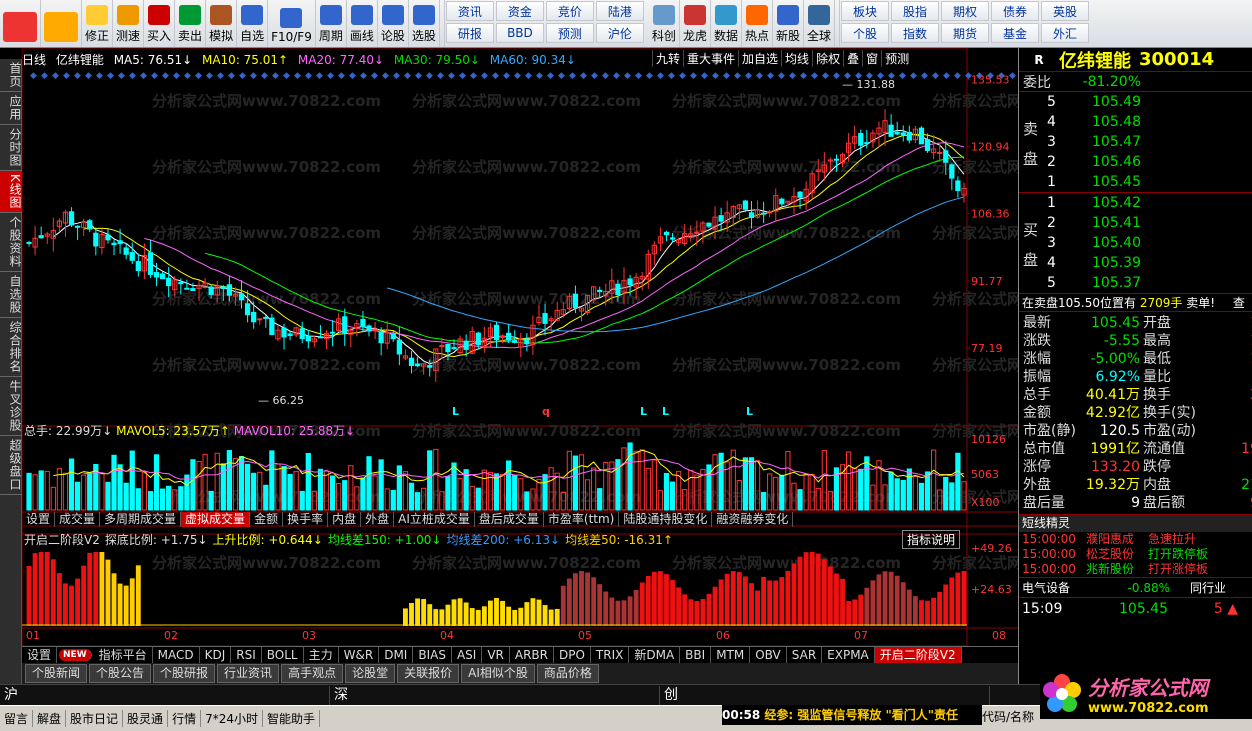  Describe the element at coordinates (321, 655) in the screenshot. I see `nav-tab-7: 主力` at that location.